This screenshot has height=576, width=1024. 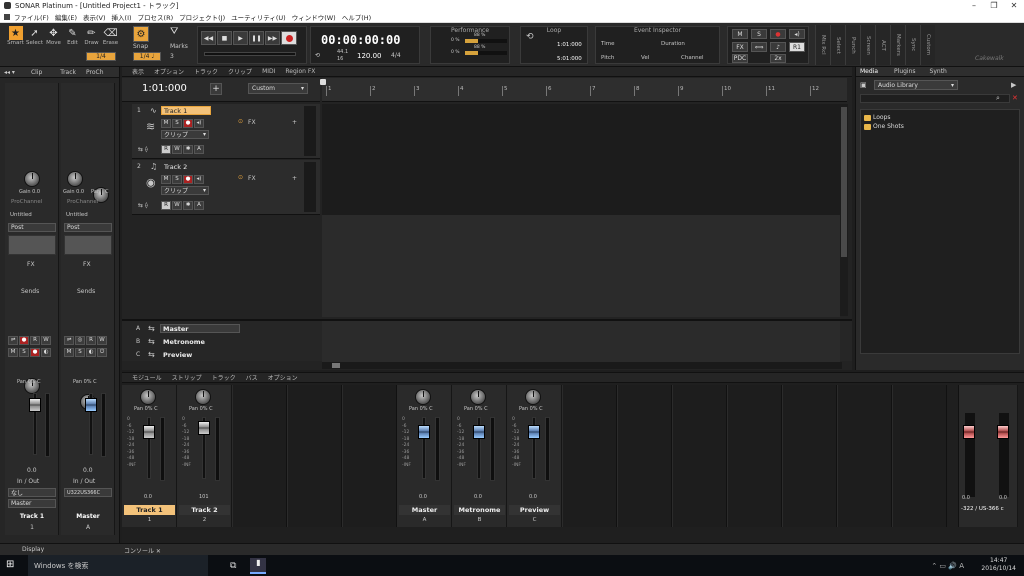 I want to click on bus-row-a: A ⇆ Master, so click(x=226, y=329).